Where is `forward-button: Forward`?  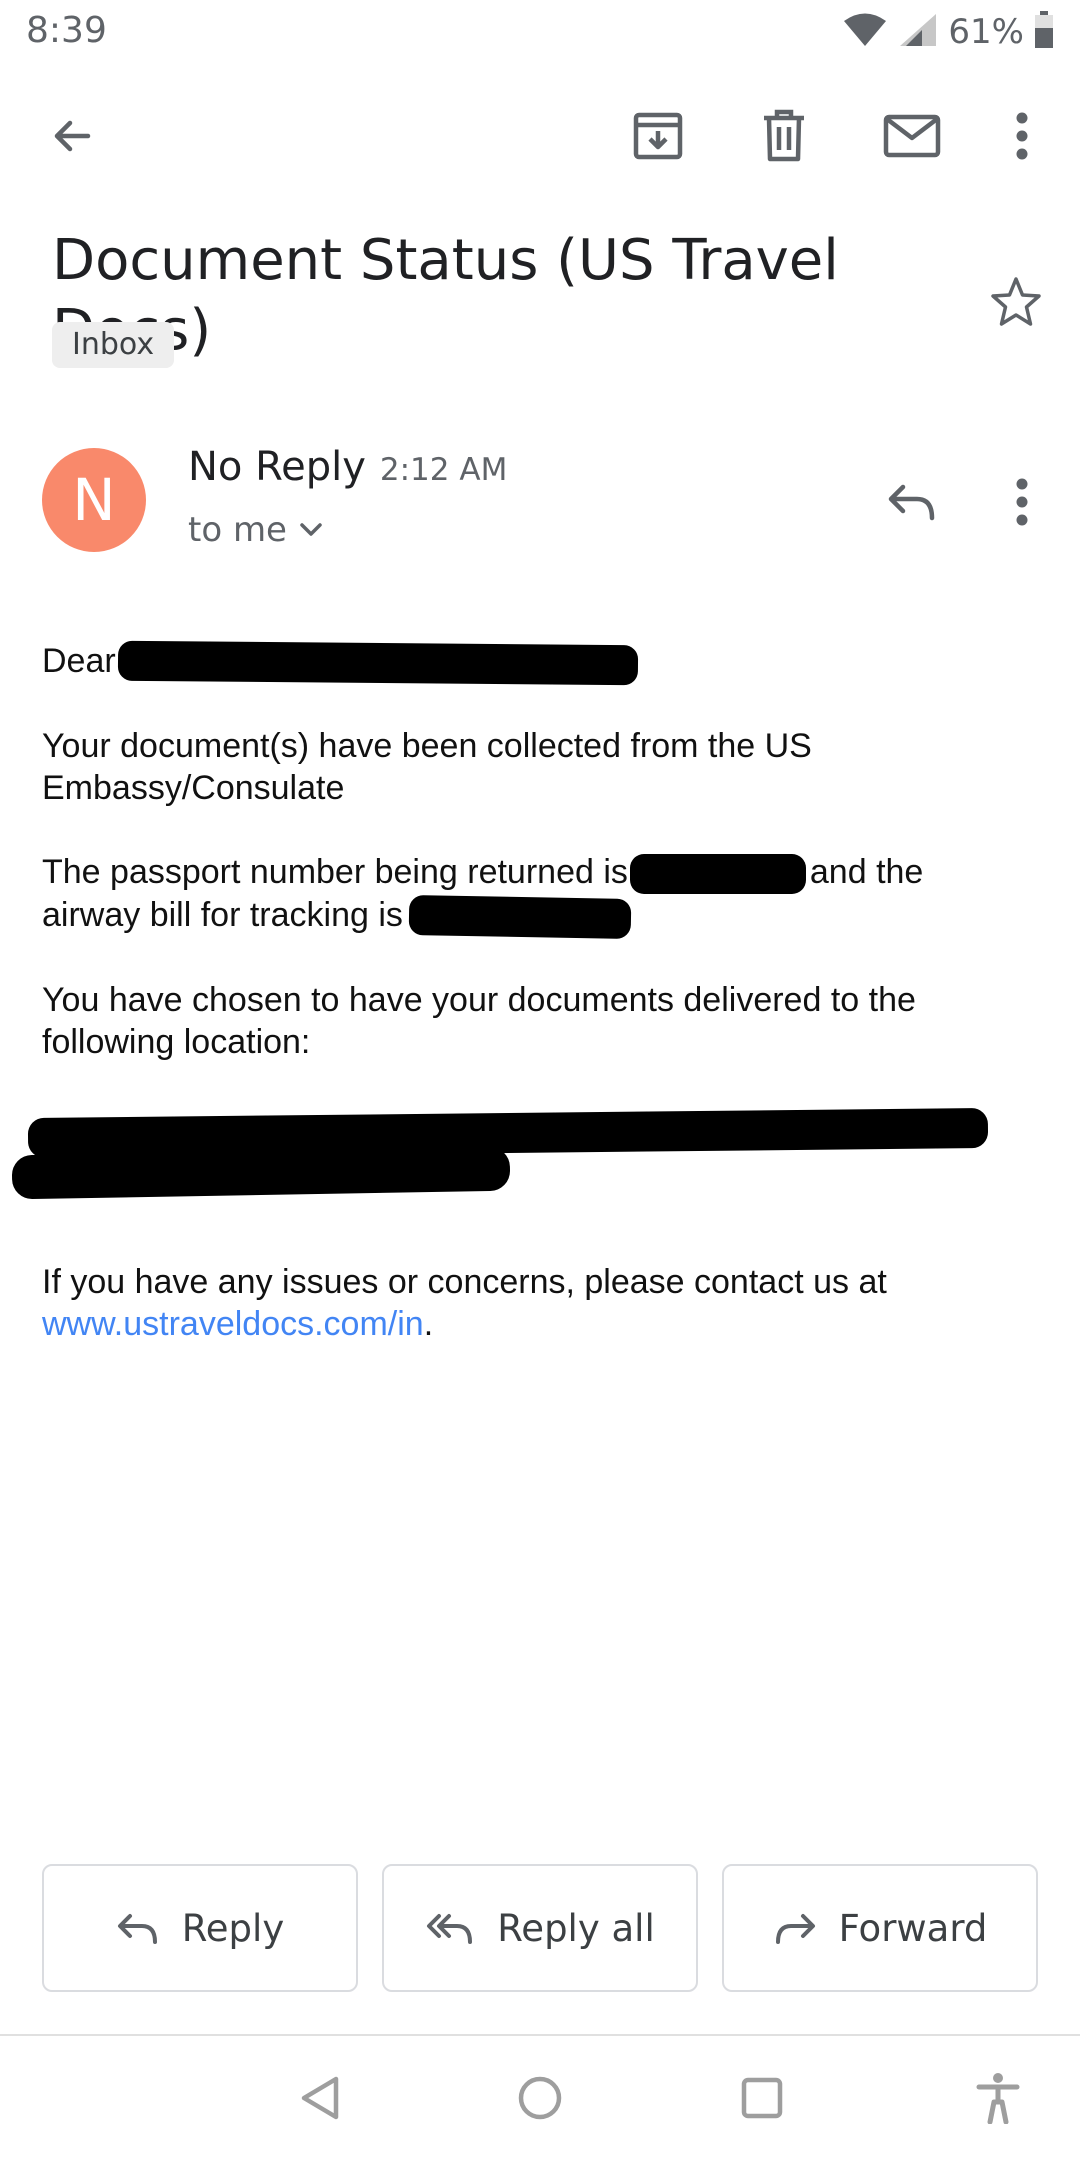
forward-button: Forward is located at coordinates (880, 1928).